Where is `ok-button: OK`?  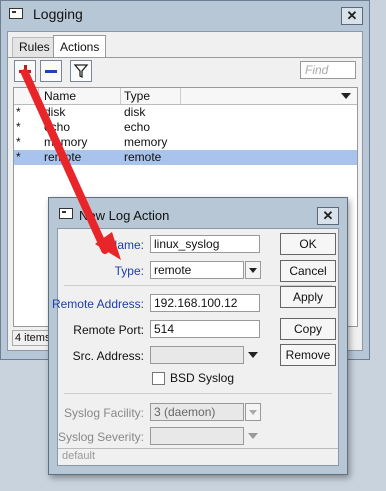 ok-button: OK is located at coordinates (308, 244).